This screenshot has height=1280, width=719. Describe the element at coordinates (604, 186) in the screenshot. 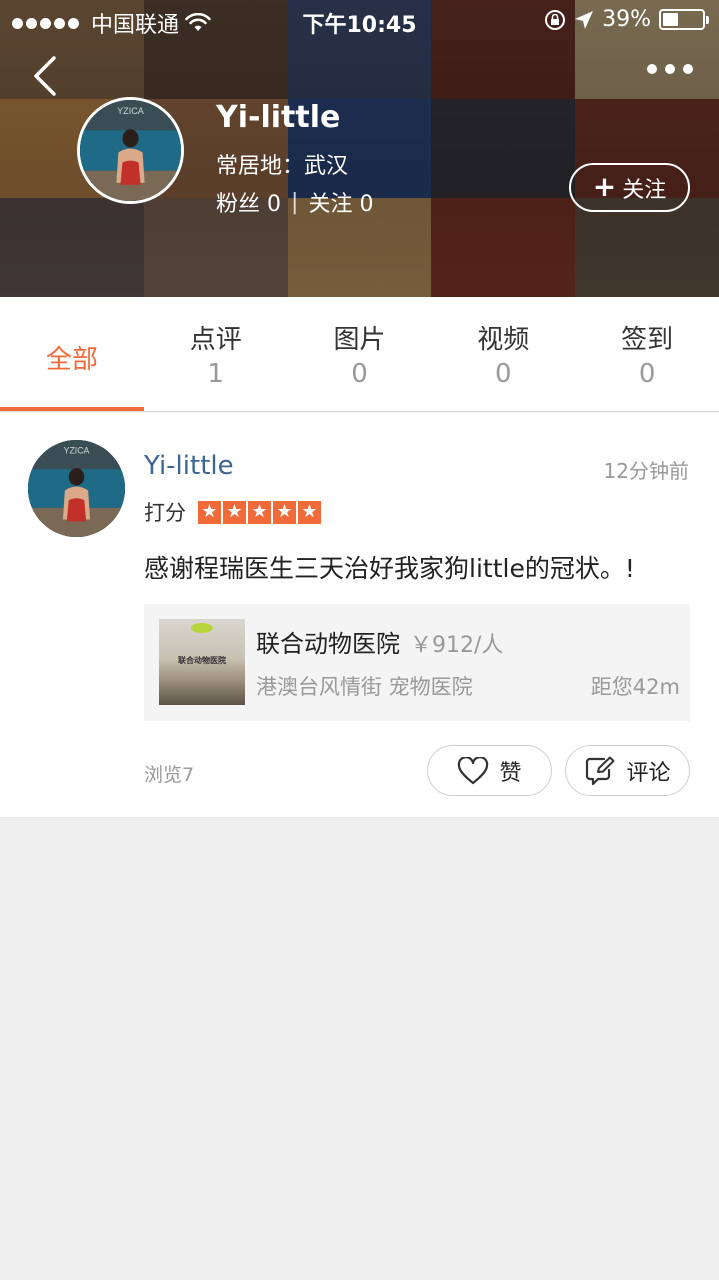

I see `plus-icon: +` at that location.